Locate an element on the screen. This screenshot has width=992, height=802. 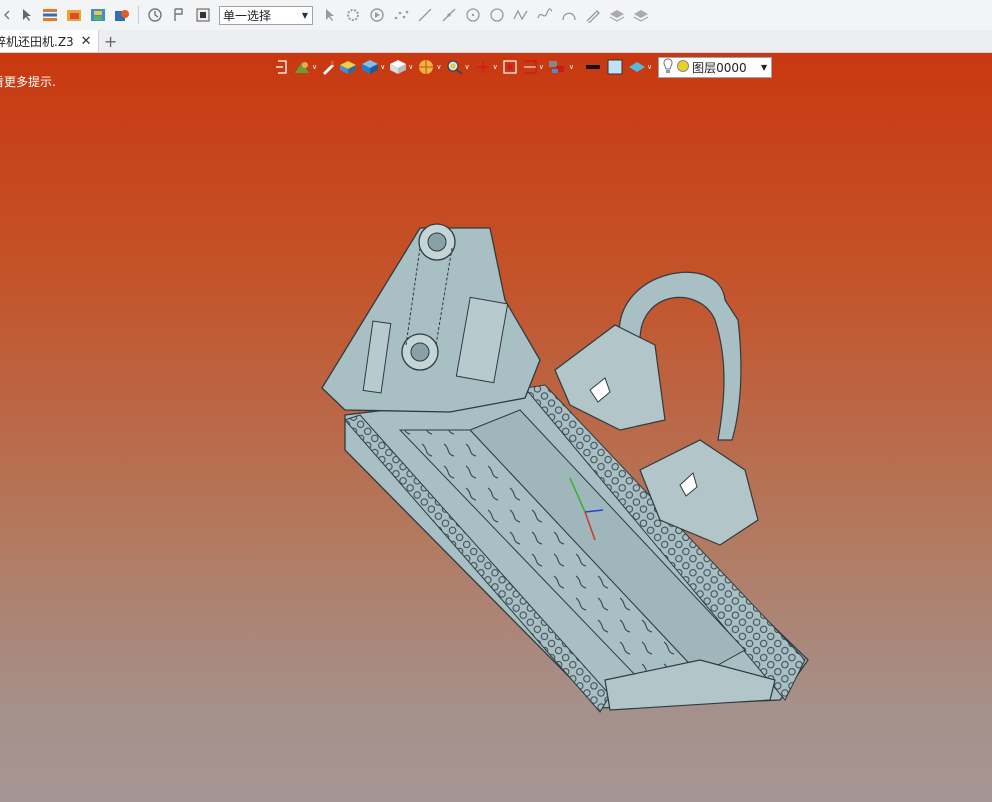
curve-icon is located at coordinates (545, 15).